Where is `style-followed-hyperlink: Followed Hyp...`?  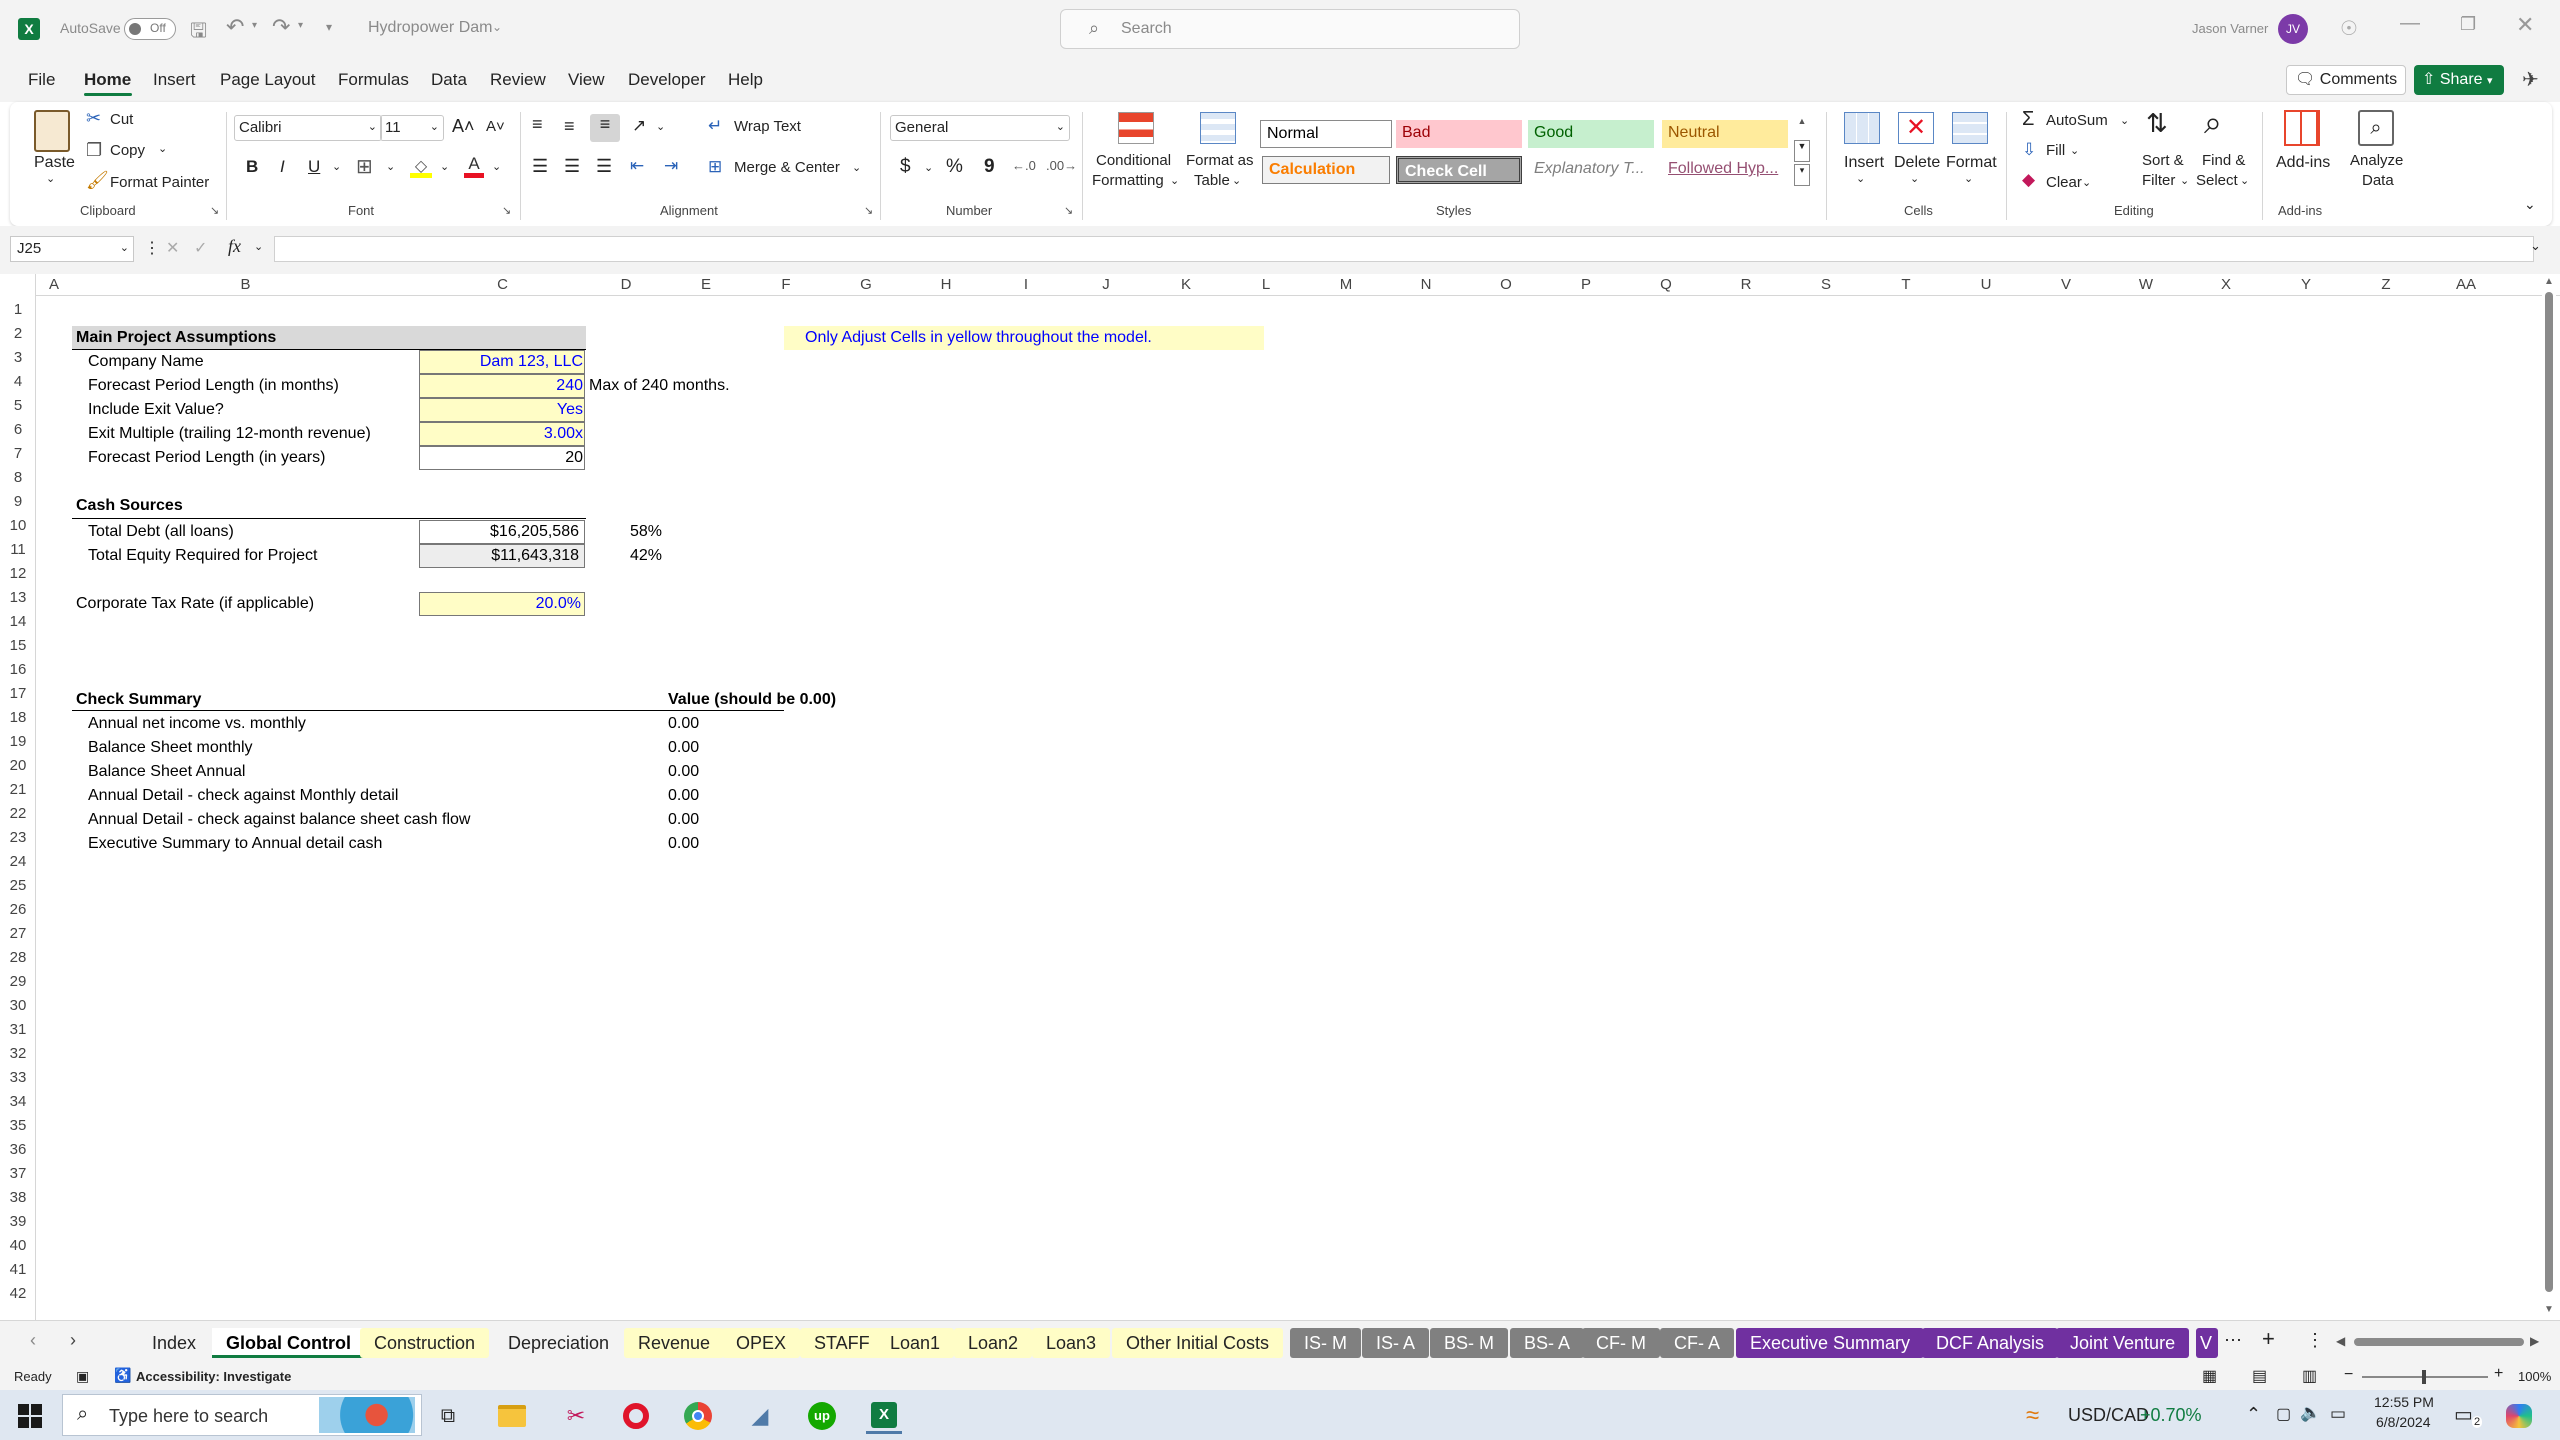 style-followed-hyperlink: Followed Hyp... is located at coordinates (1725, 170).